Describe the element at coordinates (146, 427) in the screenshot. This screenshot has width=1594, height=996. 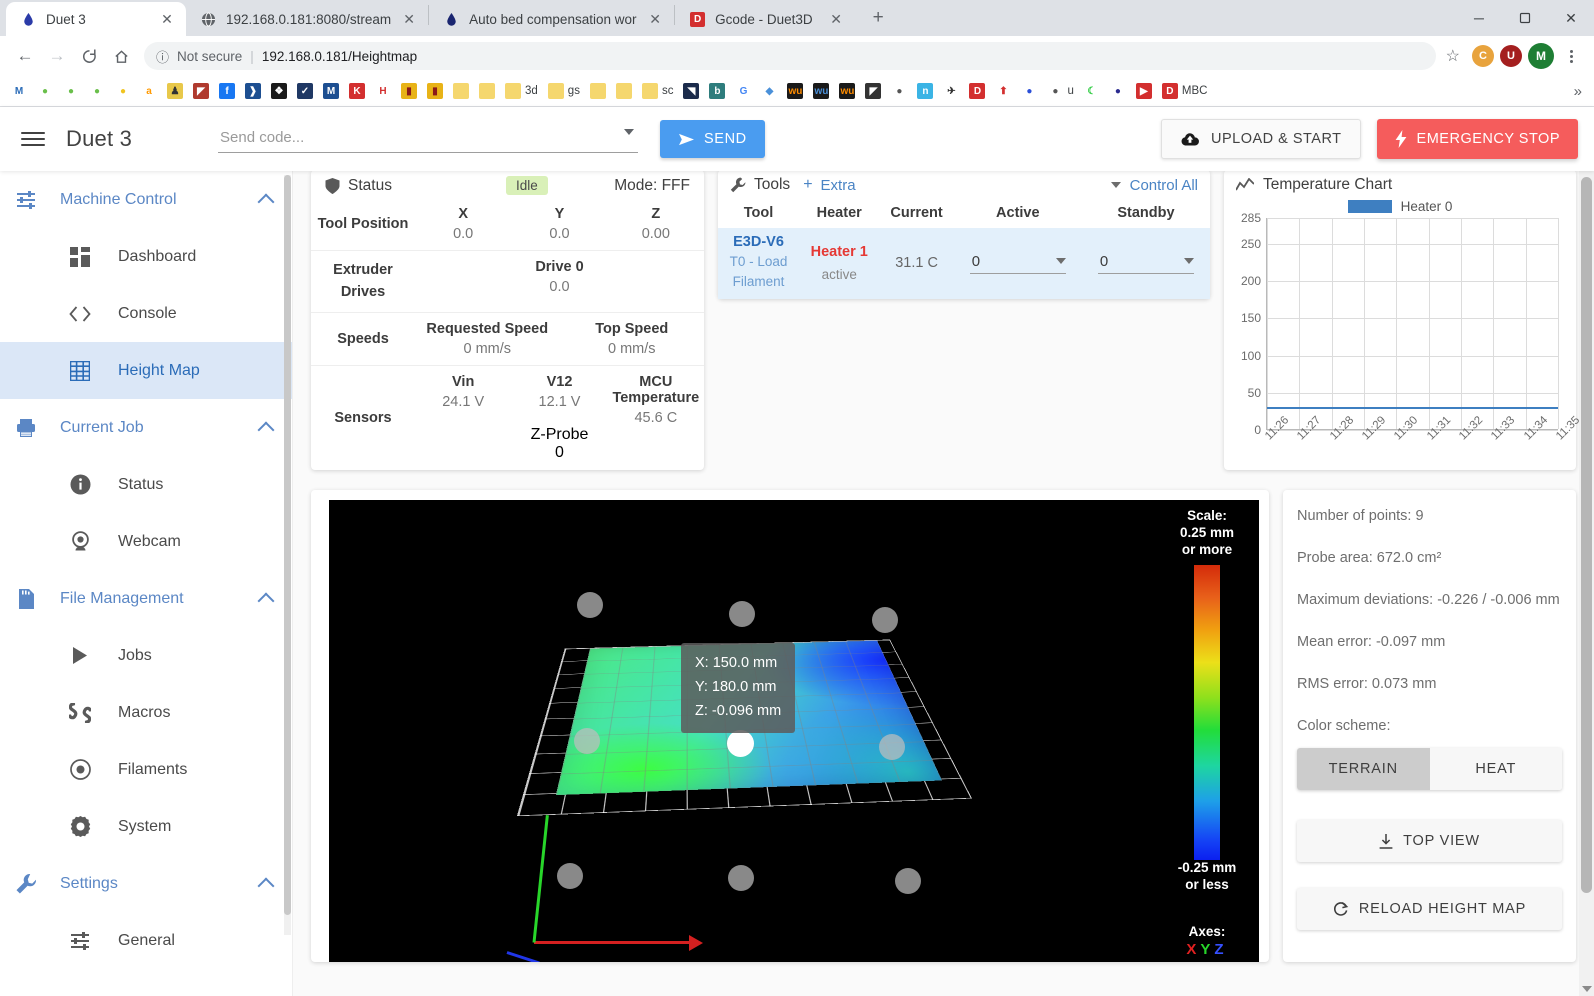
I see `sidebar-group-current-job: Current Job` at that location.